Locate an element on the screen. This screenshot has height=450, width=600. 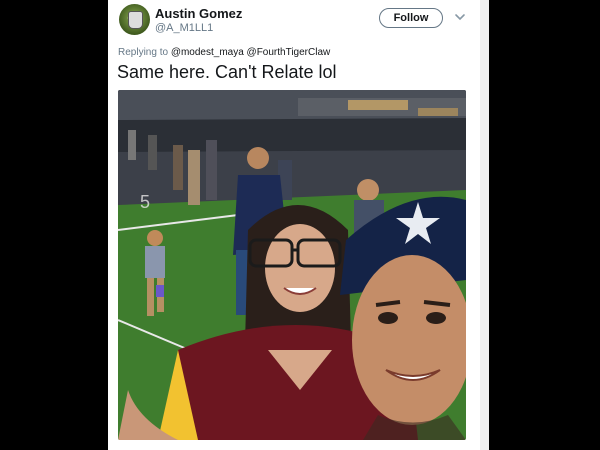
chevron-down-icon is located at coordinates (460, 17).